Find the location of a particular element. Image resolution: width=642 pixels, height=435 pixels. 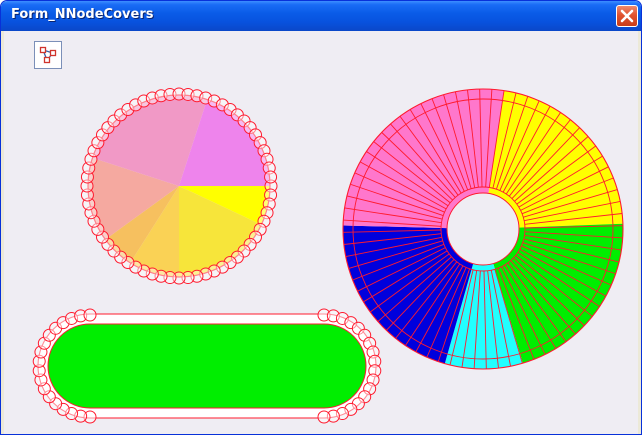

pie-disc-shape is located at coordinates (179, 186).